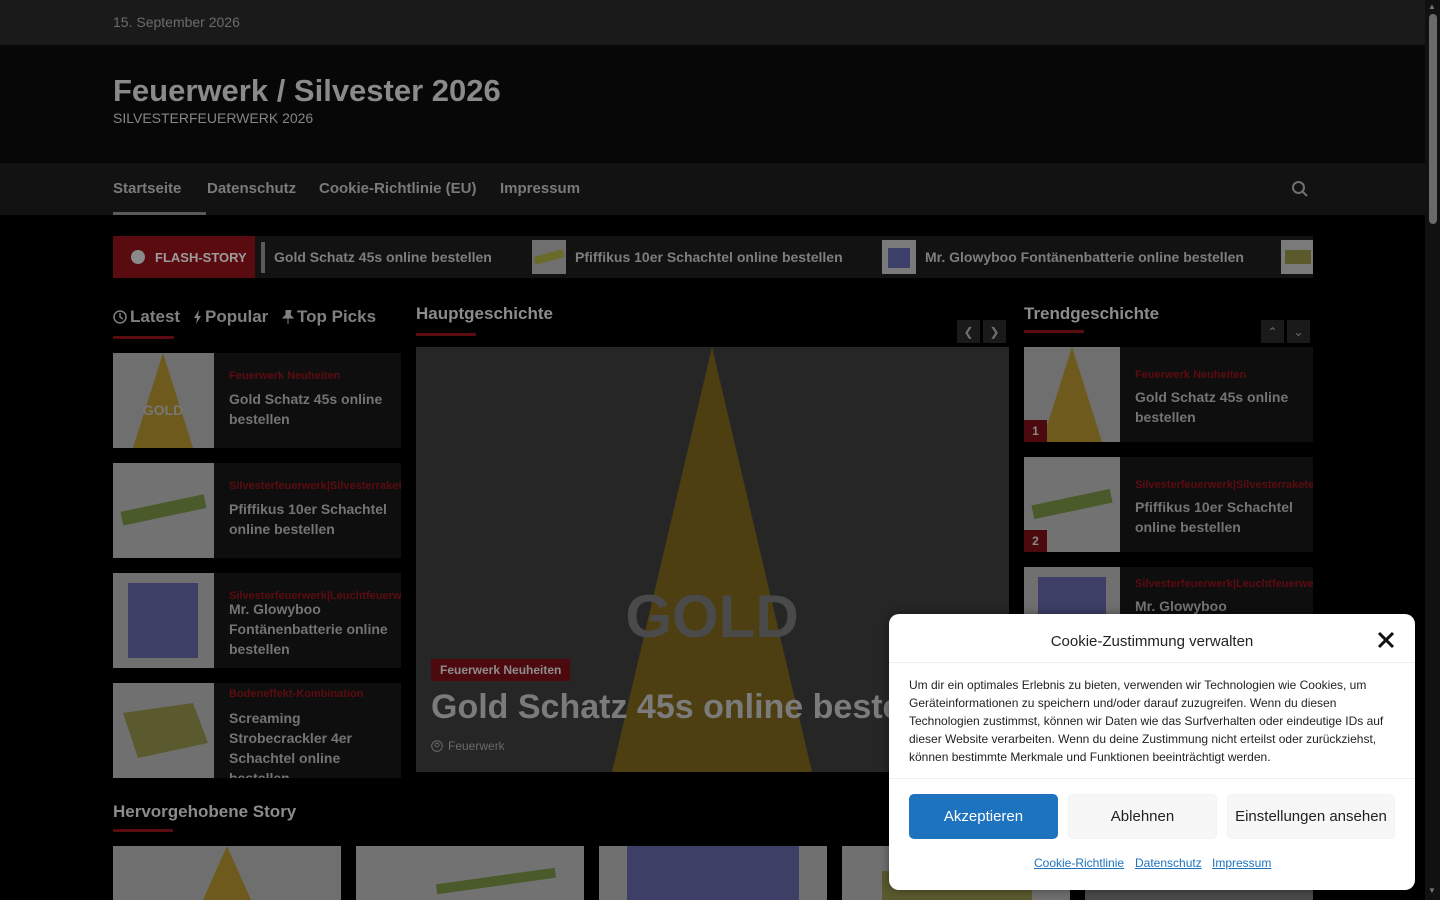 The image size is (1440, 900). I want to click on chevron-left-icon: ❮, so click(968, 331).